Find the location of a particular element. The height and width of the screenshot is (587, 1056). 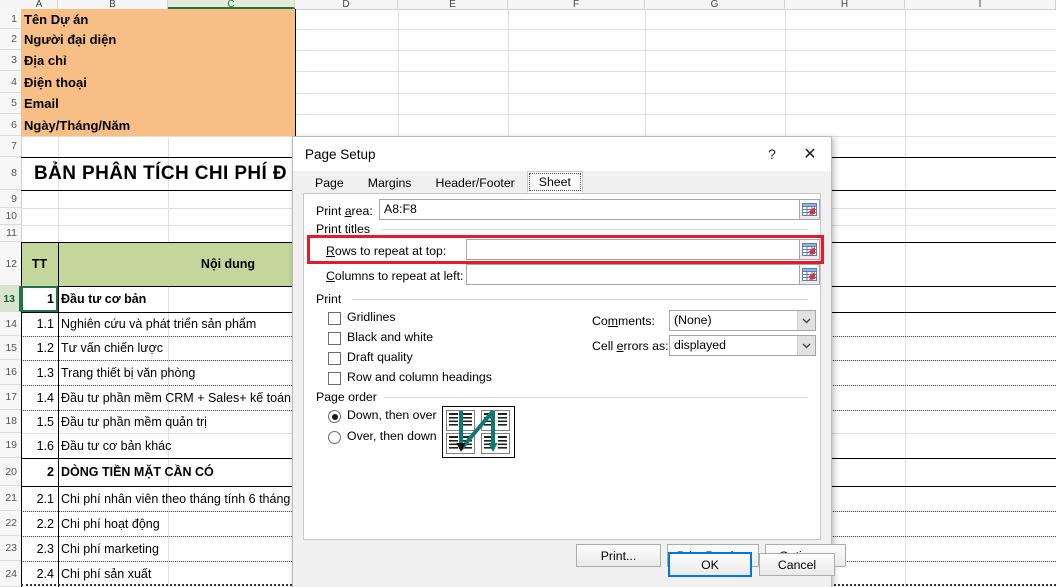

checkbox-black-and-white is located at coordinates (334, 338).